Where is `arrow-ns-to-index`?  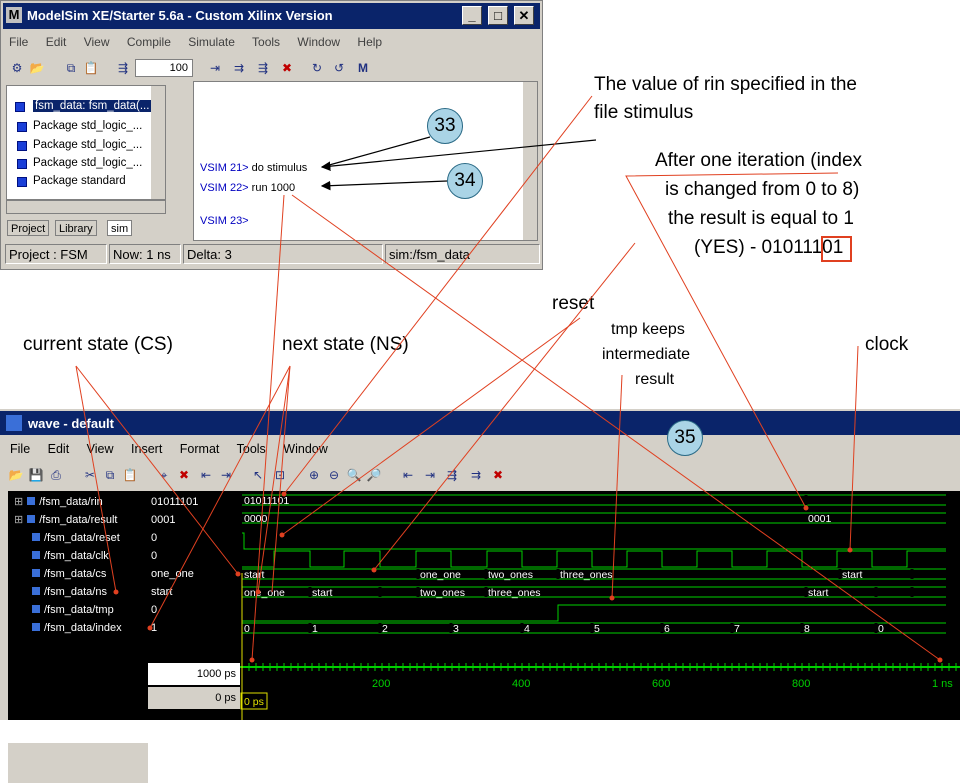
arrow-ns-to-index is located at coordinates (220, 497).